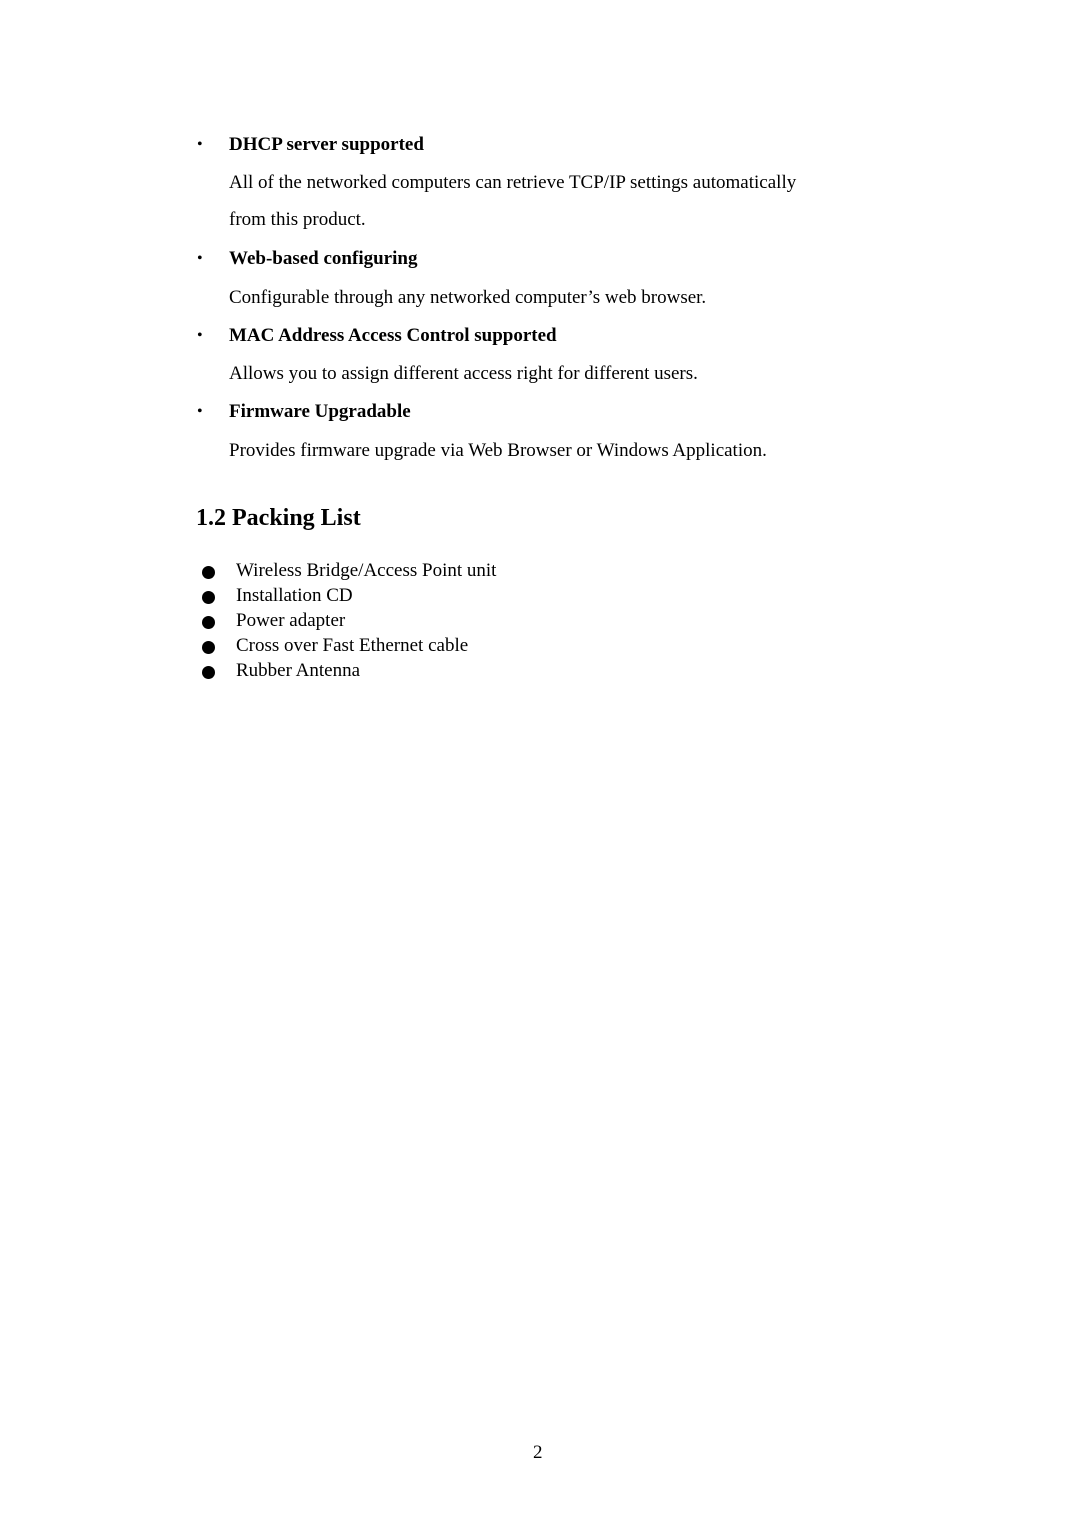  I want to click on list-item-label: Cross over Fast Ethernet cable, so click(352, 645).